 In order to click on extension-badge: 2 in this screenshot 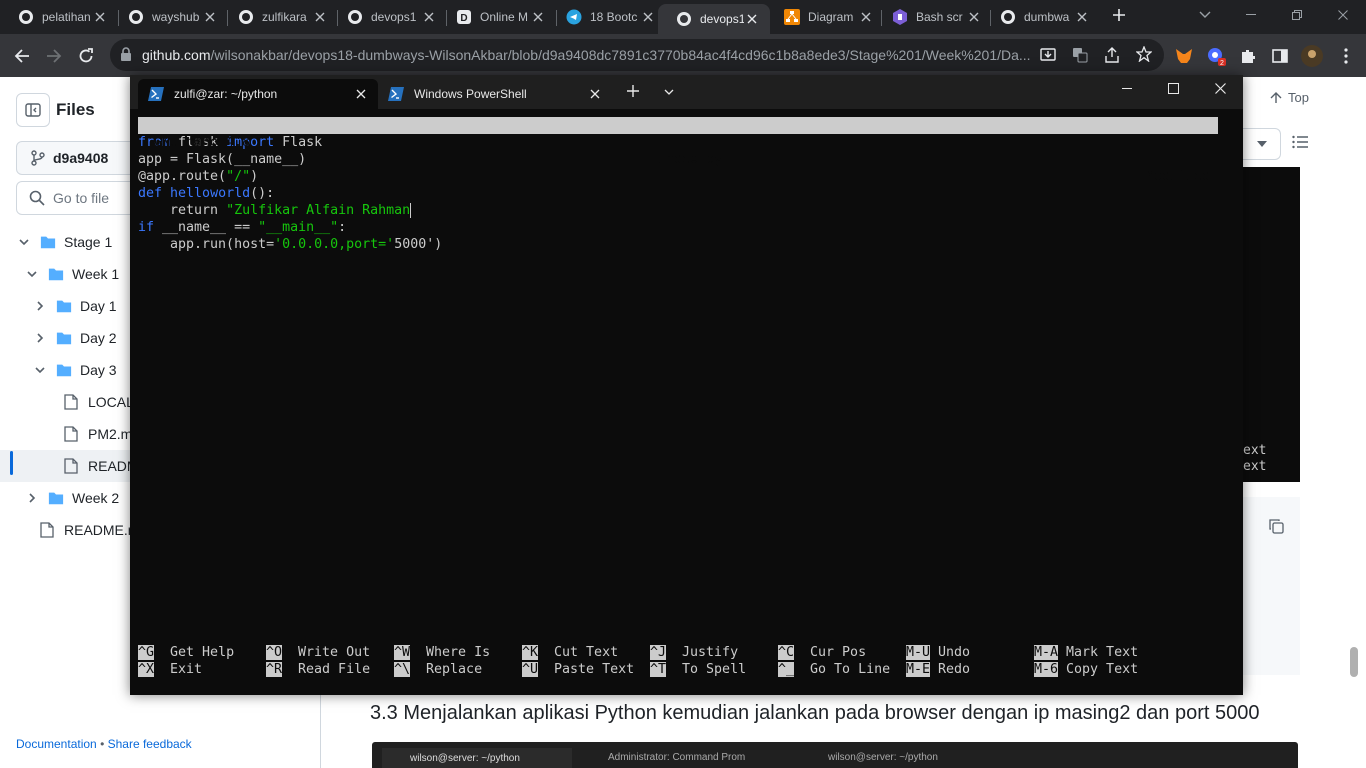, I will do `click(1216, 56)`.